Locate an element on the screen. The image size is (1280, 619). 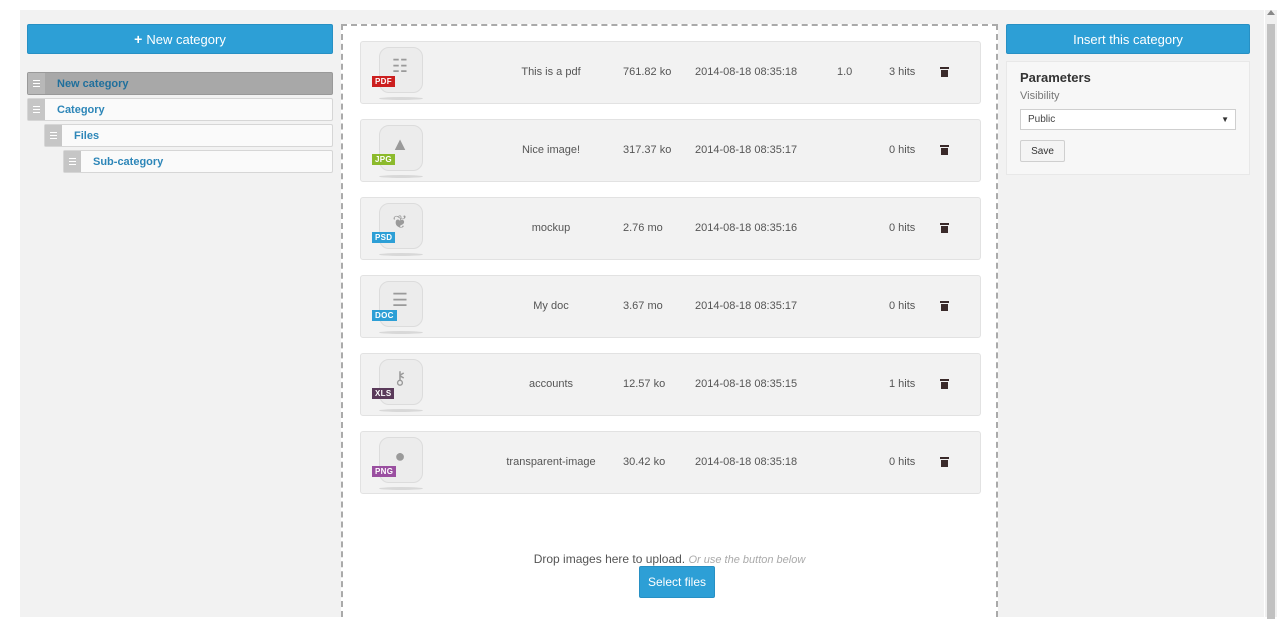
file-title: mockup is located at coordinates (551, 228).